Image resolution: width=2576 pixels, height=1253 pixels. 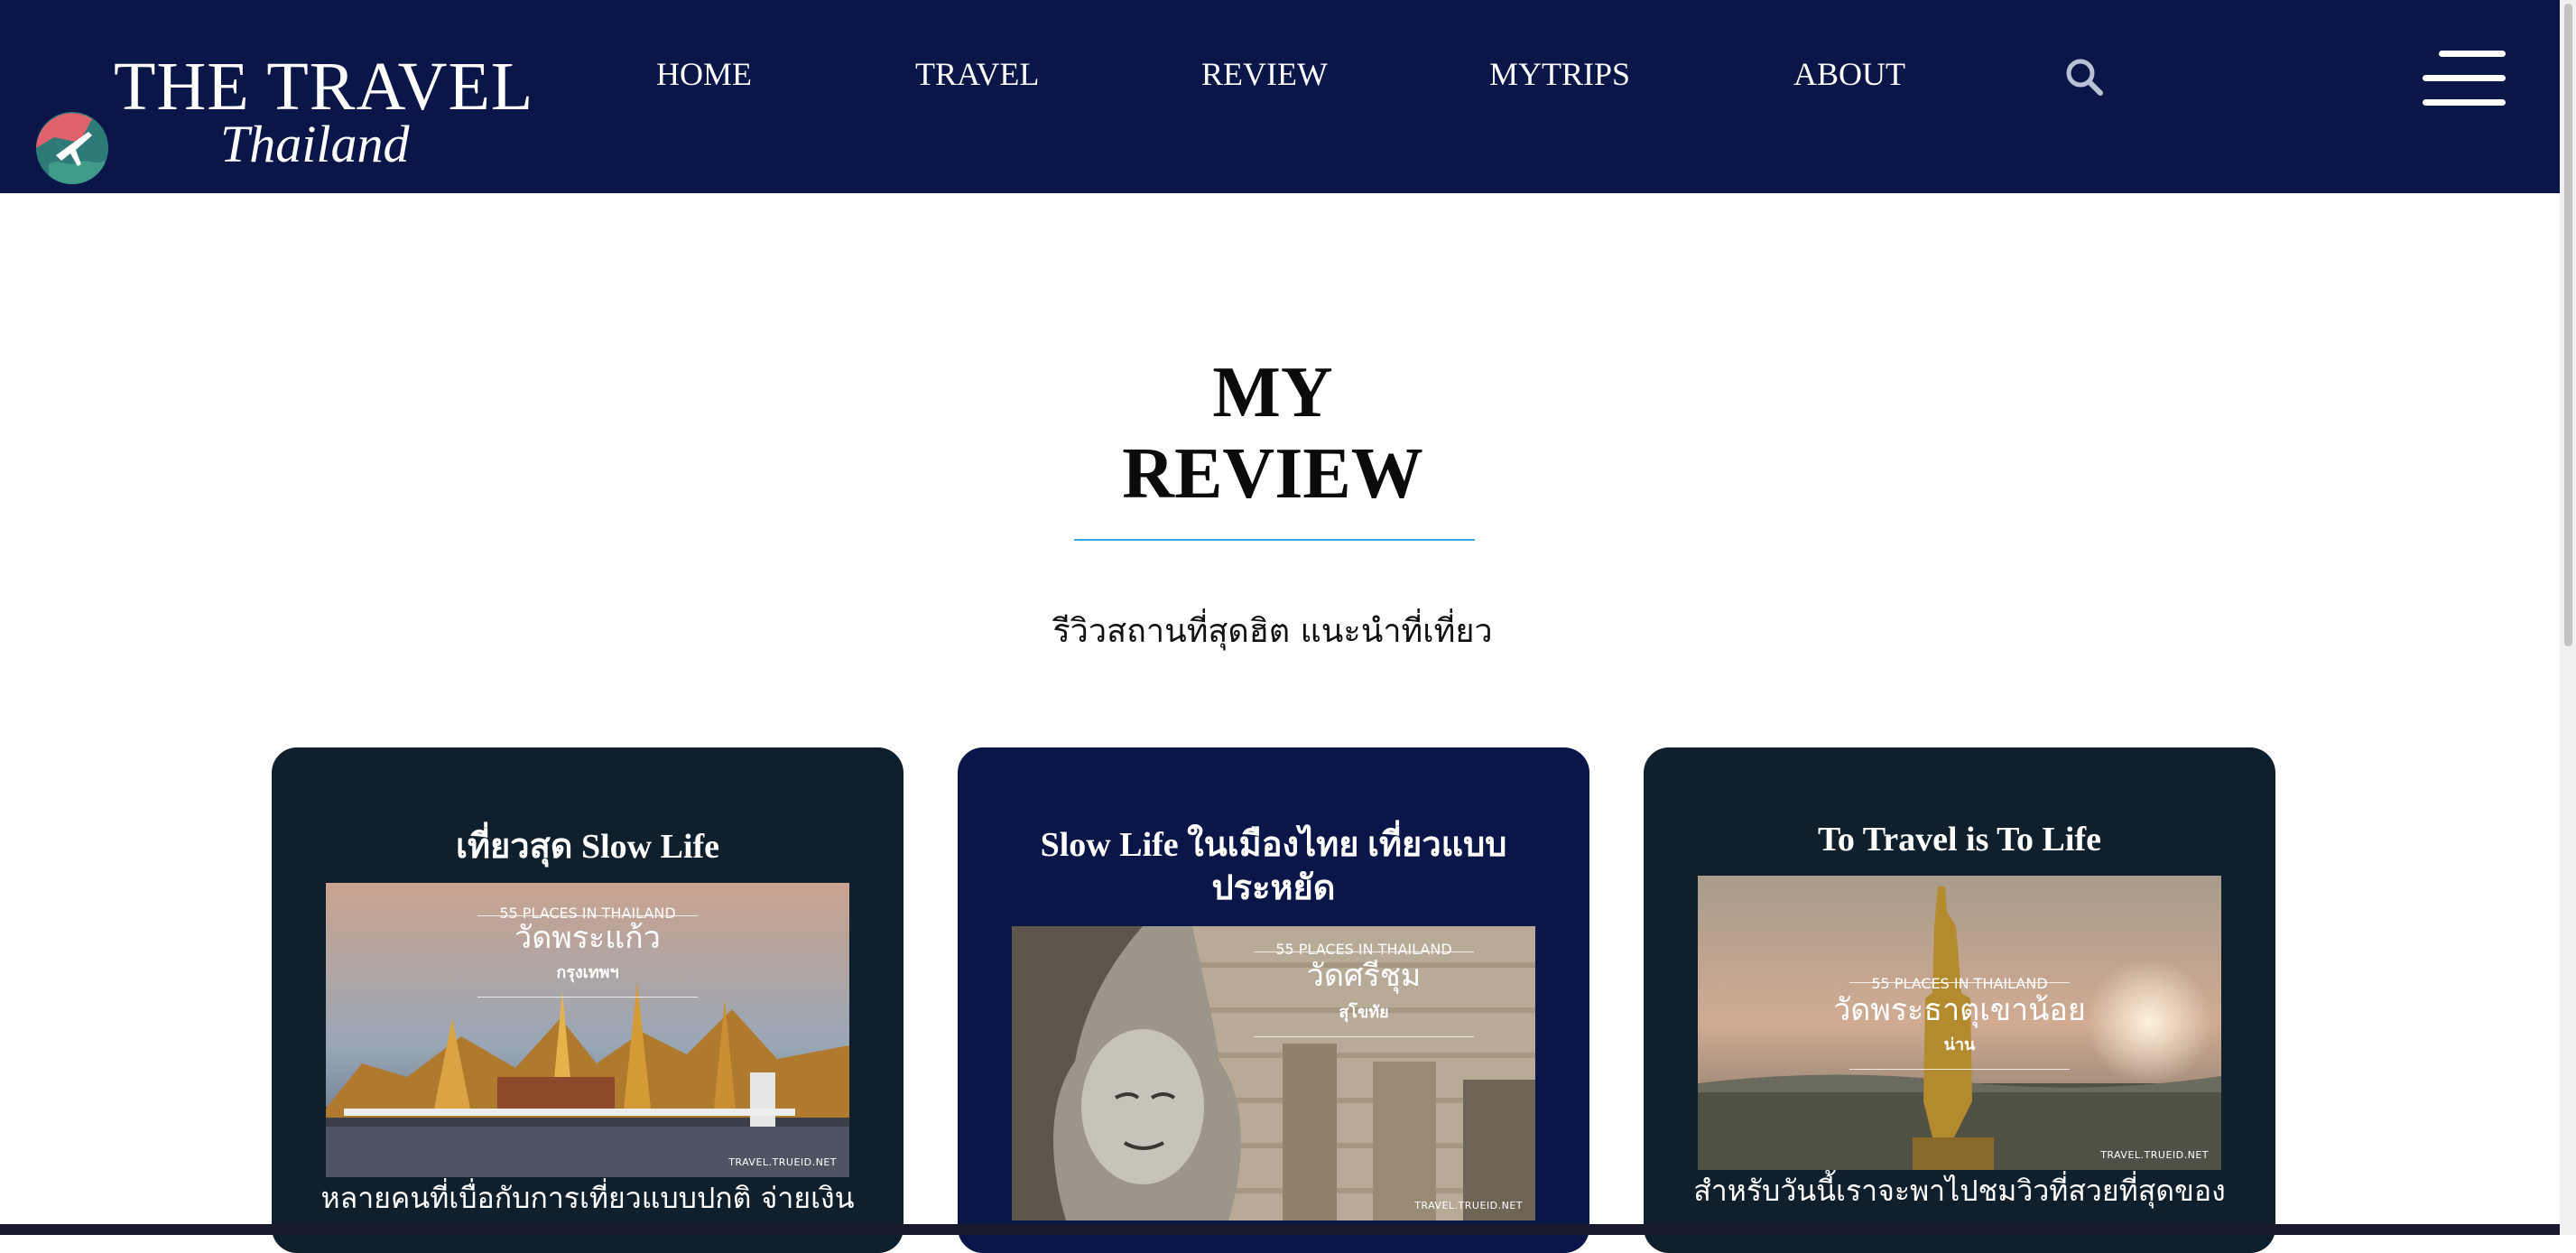 What do you see at coordinates (587, 972) in the screenshot?
I see `image-province: กรุงเทพฯ` at bounding box center [587, 972].